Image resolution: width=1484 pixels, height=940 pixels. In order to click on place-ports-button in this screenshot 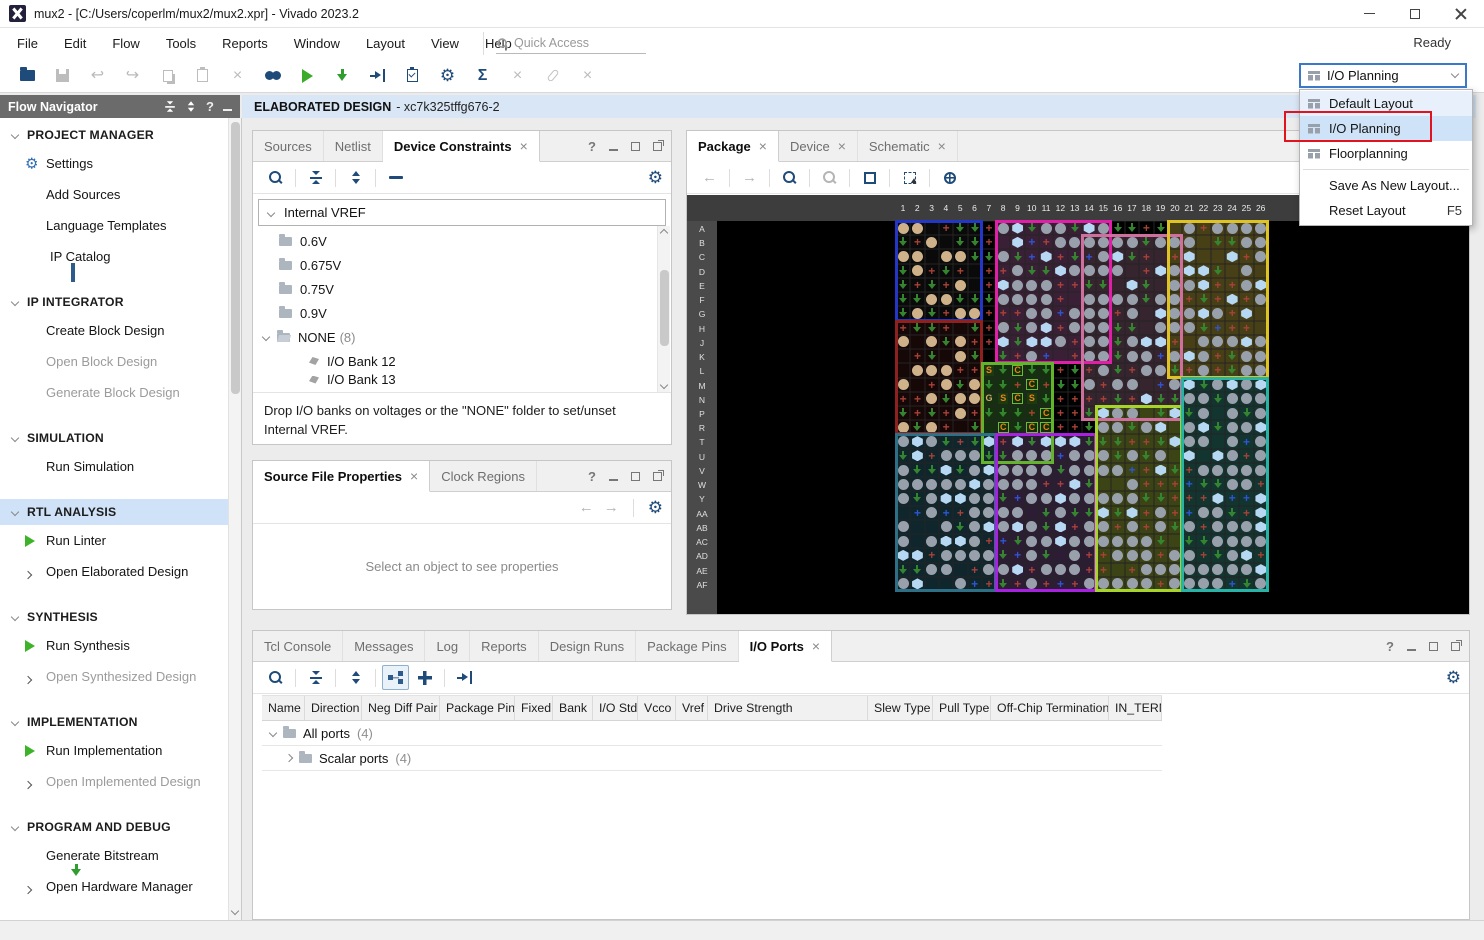, I will do `click(464, 677)`.